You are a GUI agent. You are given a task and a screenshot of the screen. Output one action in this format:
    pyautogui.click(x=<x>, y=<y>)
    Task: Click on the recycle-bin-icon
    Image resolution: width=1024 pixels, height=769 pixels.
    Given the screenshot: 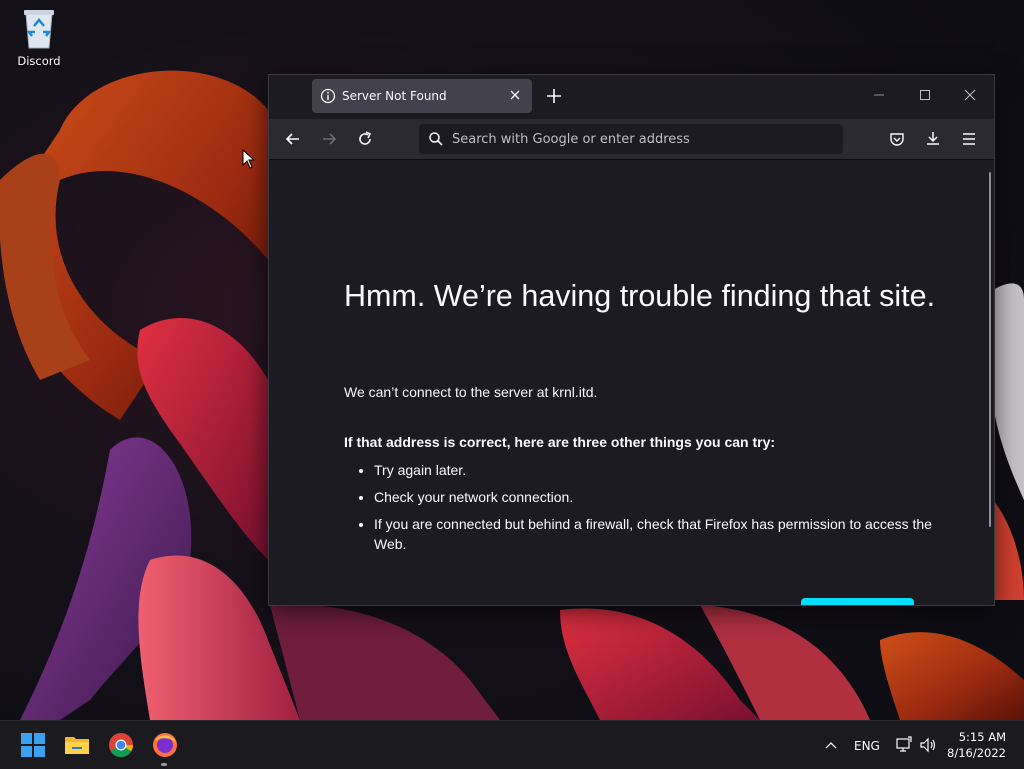 What is the action you would take?
    pyautogui.click(x=39, y=29)
    